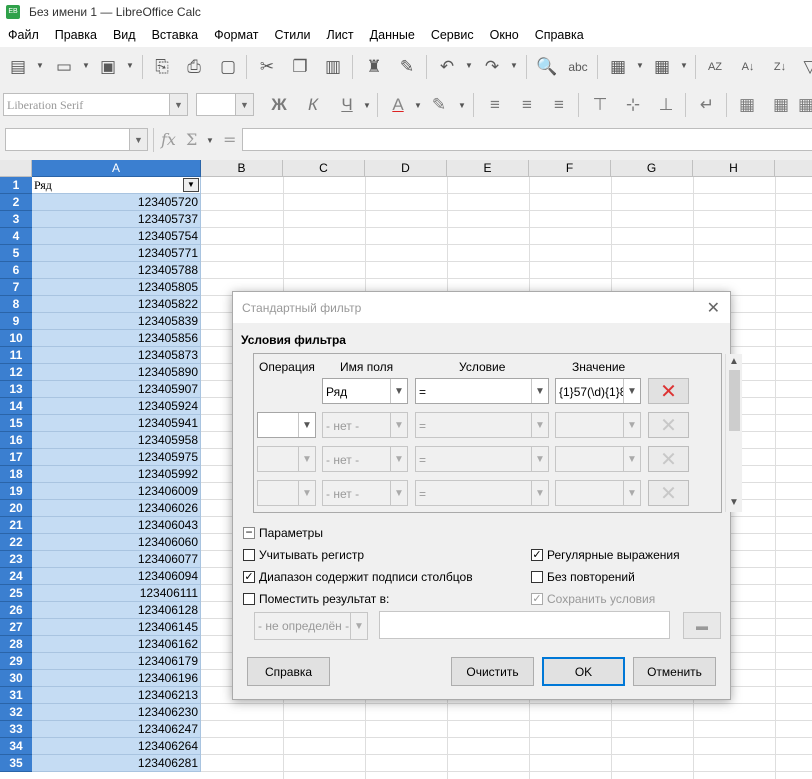 The image size is (812, 779). Describe the element at coordinates (311, 626) in the screenshot. I see `destination-select: - не определён - ▼` at that location.